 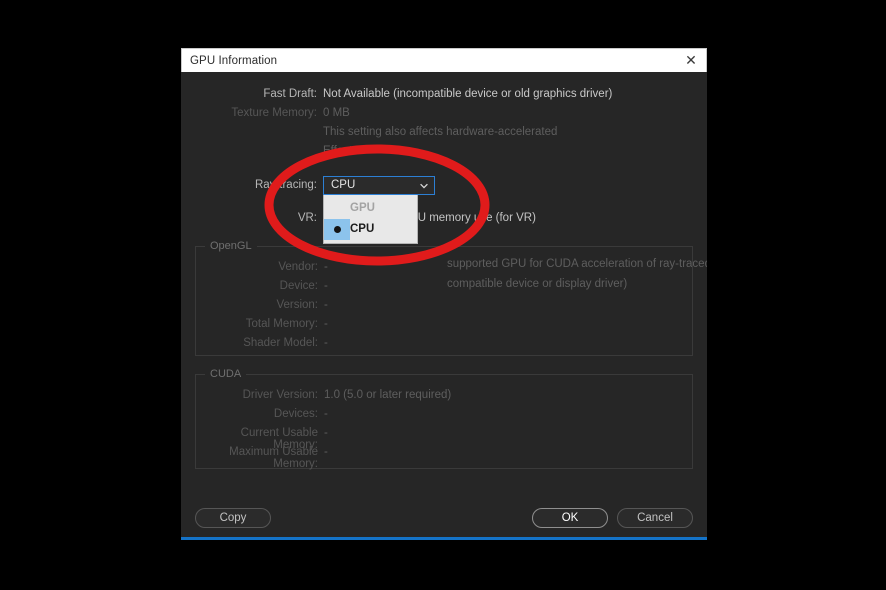 What do you see at coordinates (298, 267) in the screenshot?
I see `row-label: Vendor:` at bounding box center [298, 267].